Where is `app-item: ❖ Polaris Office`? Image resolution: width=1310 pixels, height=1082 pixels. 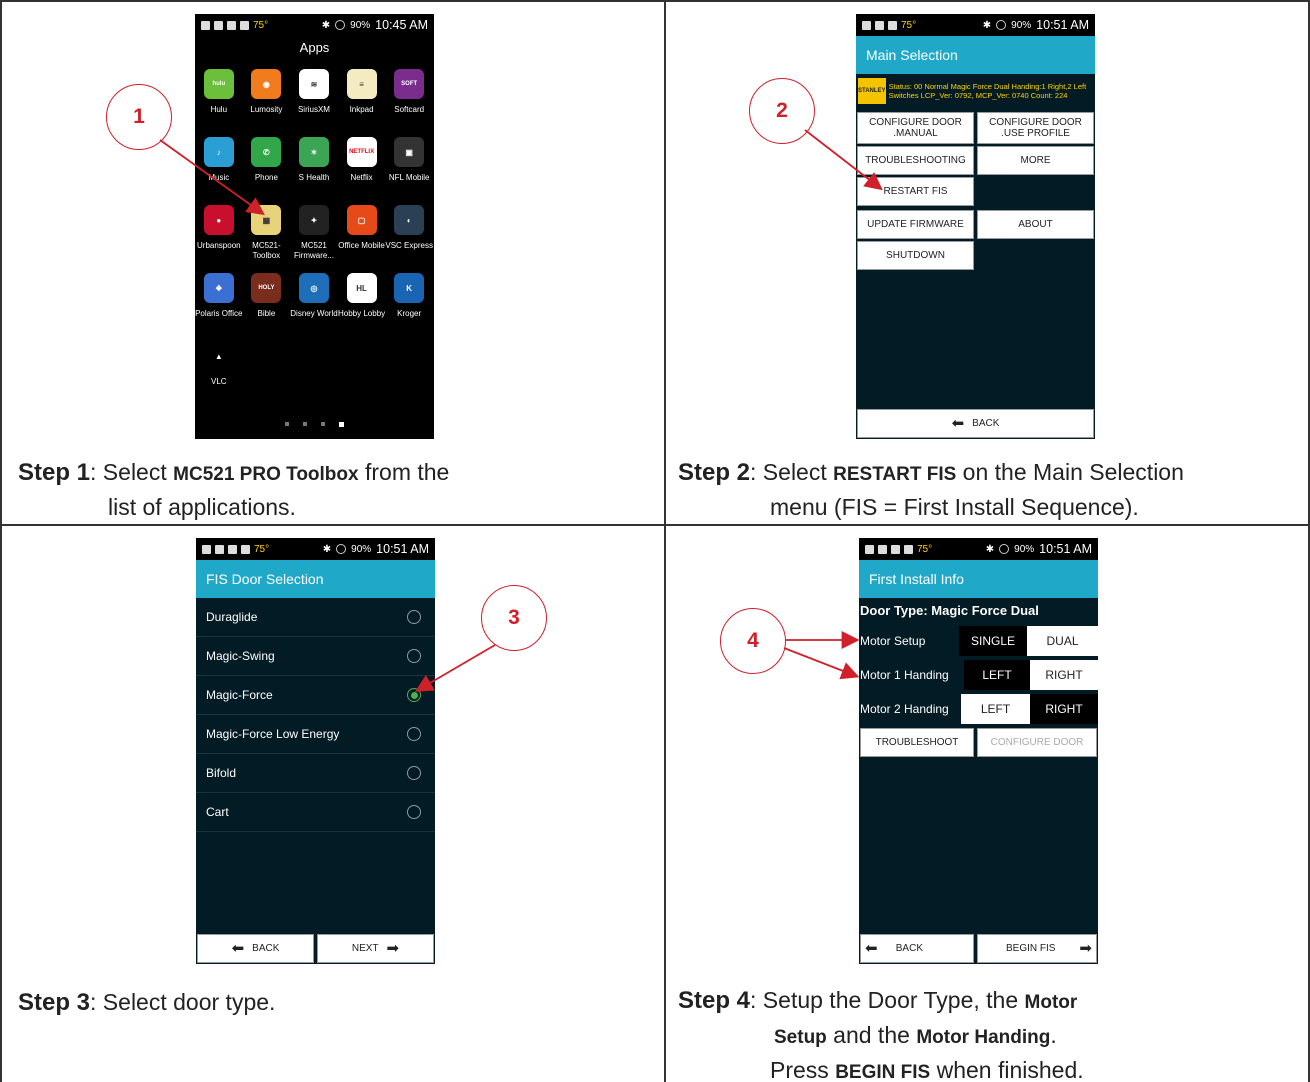 app-item: ❖ Polaris Office is located at coordinates (219, 301).